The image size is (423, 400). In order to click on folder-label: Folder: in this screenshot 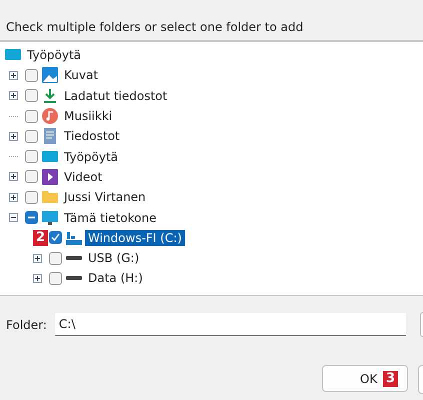, I will do `click(26, 325)`.